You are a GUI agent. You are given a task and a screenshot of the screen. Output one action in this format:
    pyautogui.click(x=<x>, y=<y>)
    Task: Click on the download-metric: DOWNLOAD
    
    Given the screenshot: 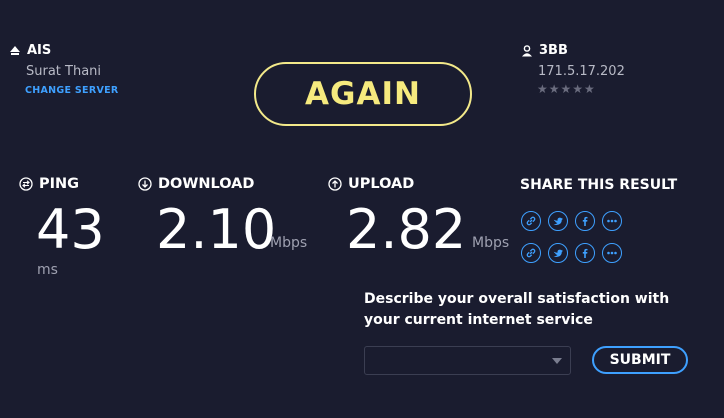 What is the action you would take?
    pyautogui.click(x=196, y=184)
    